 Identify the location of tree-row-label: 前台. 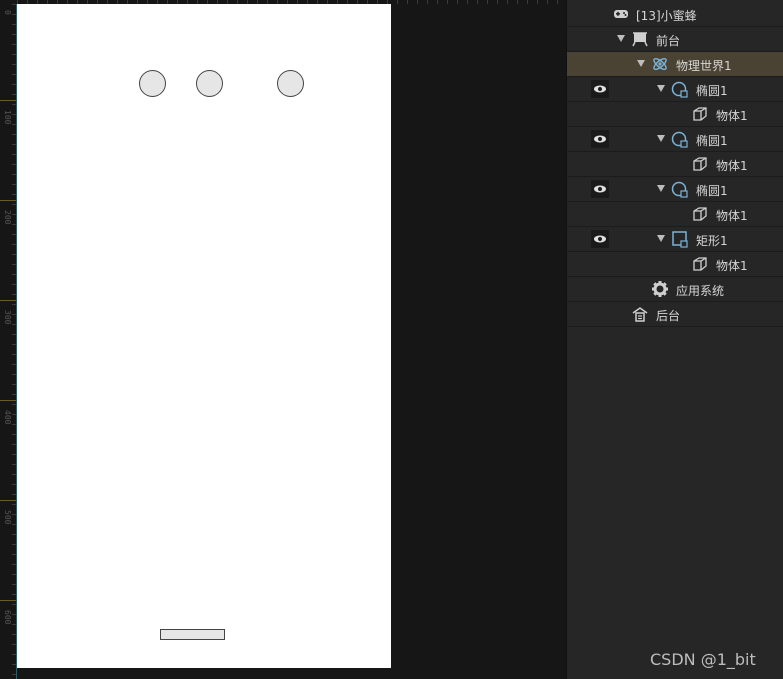
(668, 41).